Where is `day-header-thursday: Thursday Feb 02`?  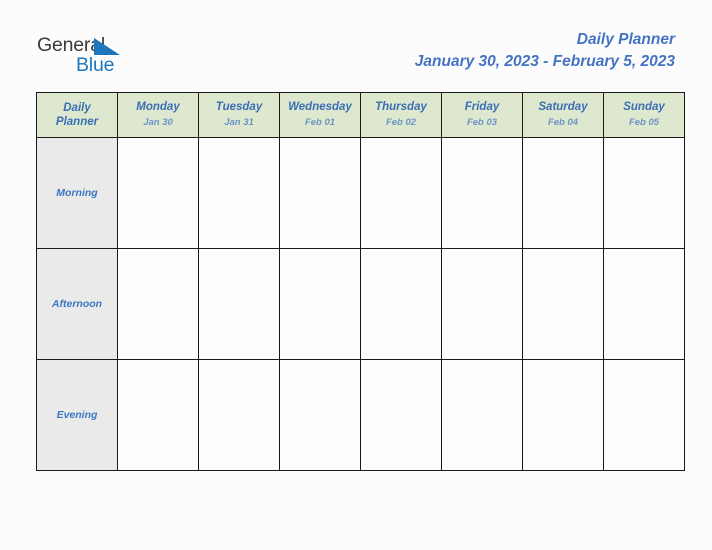 day-header-thursday: Thursday Feb 02 is located at coordinates (401, 115).